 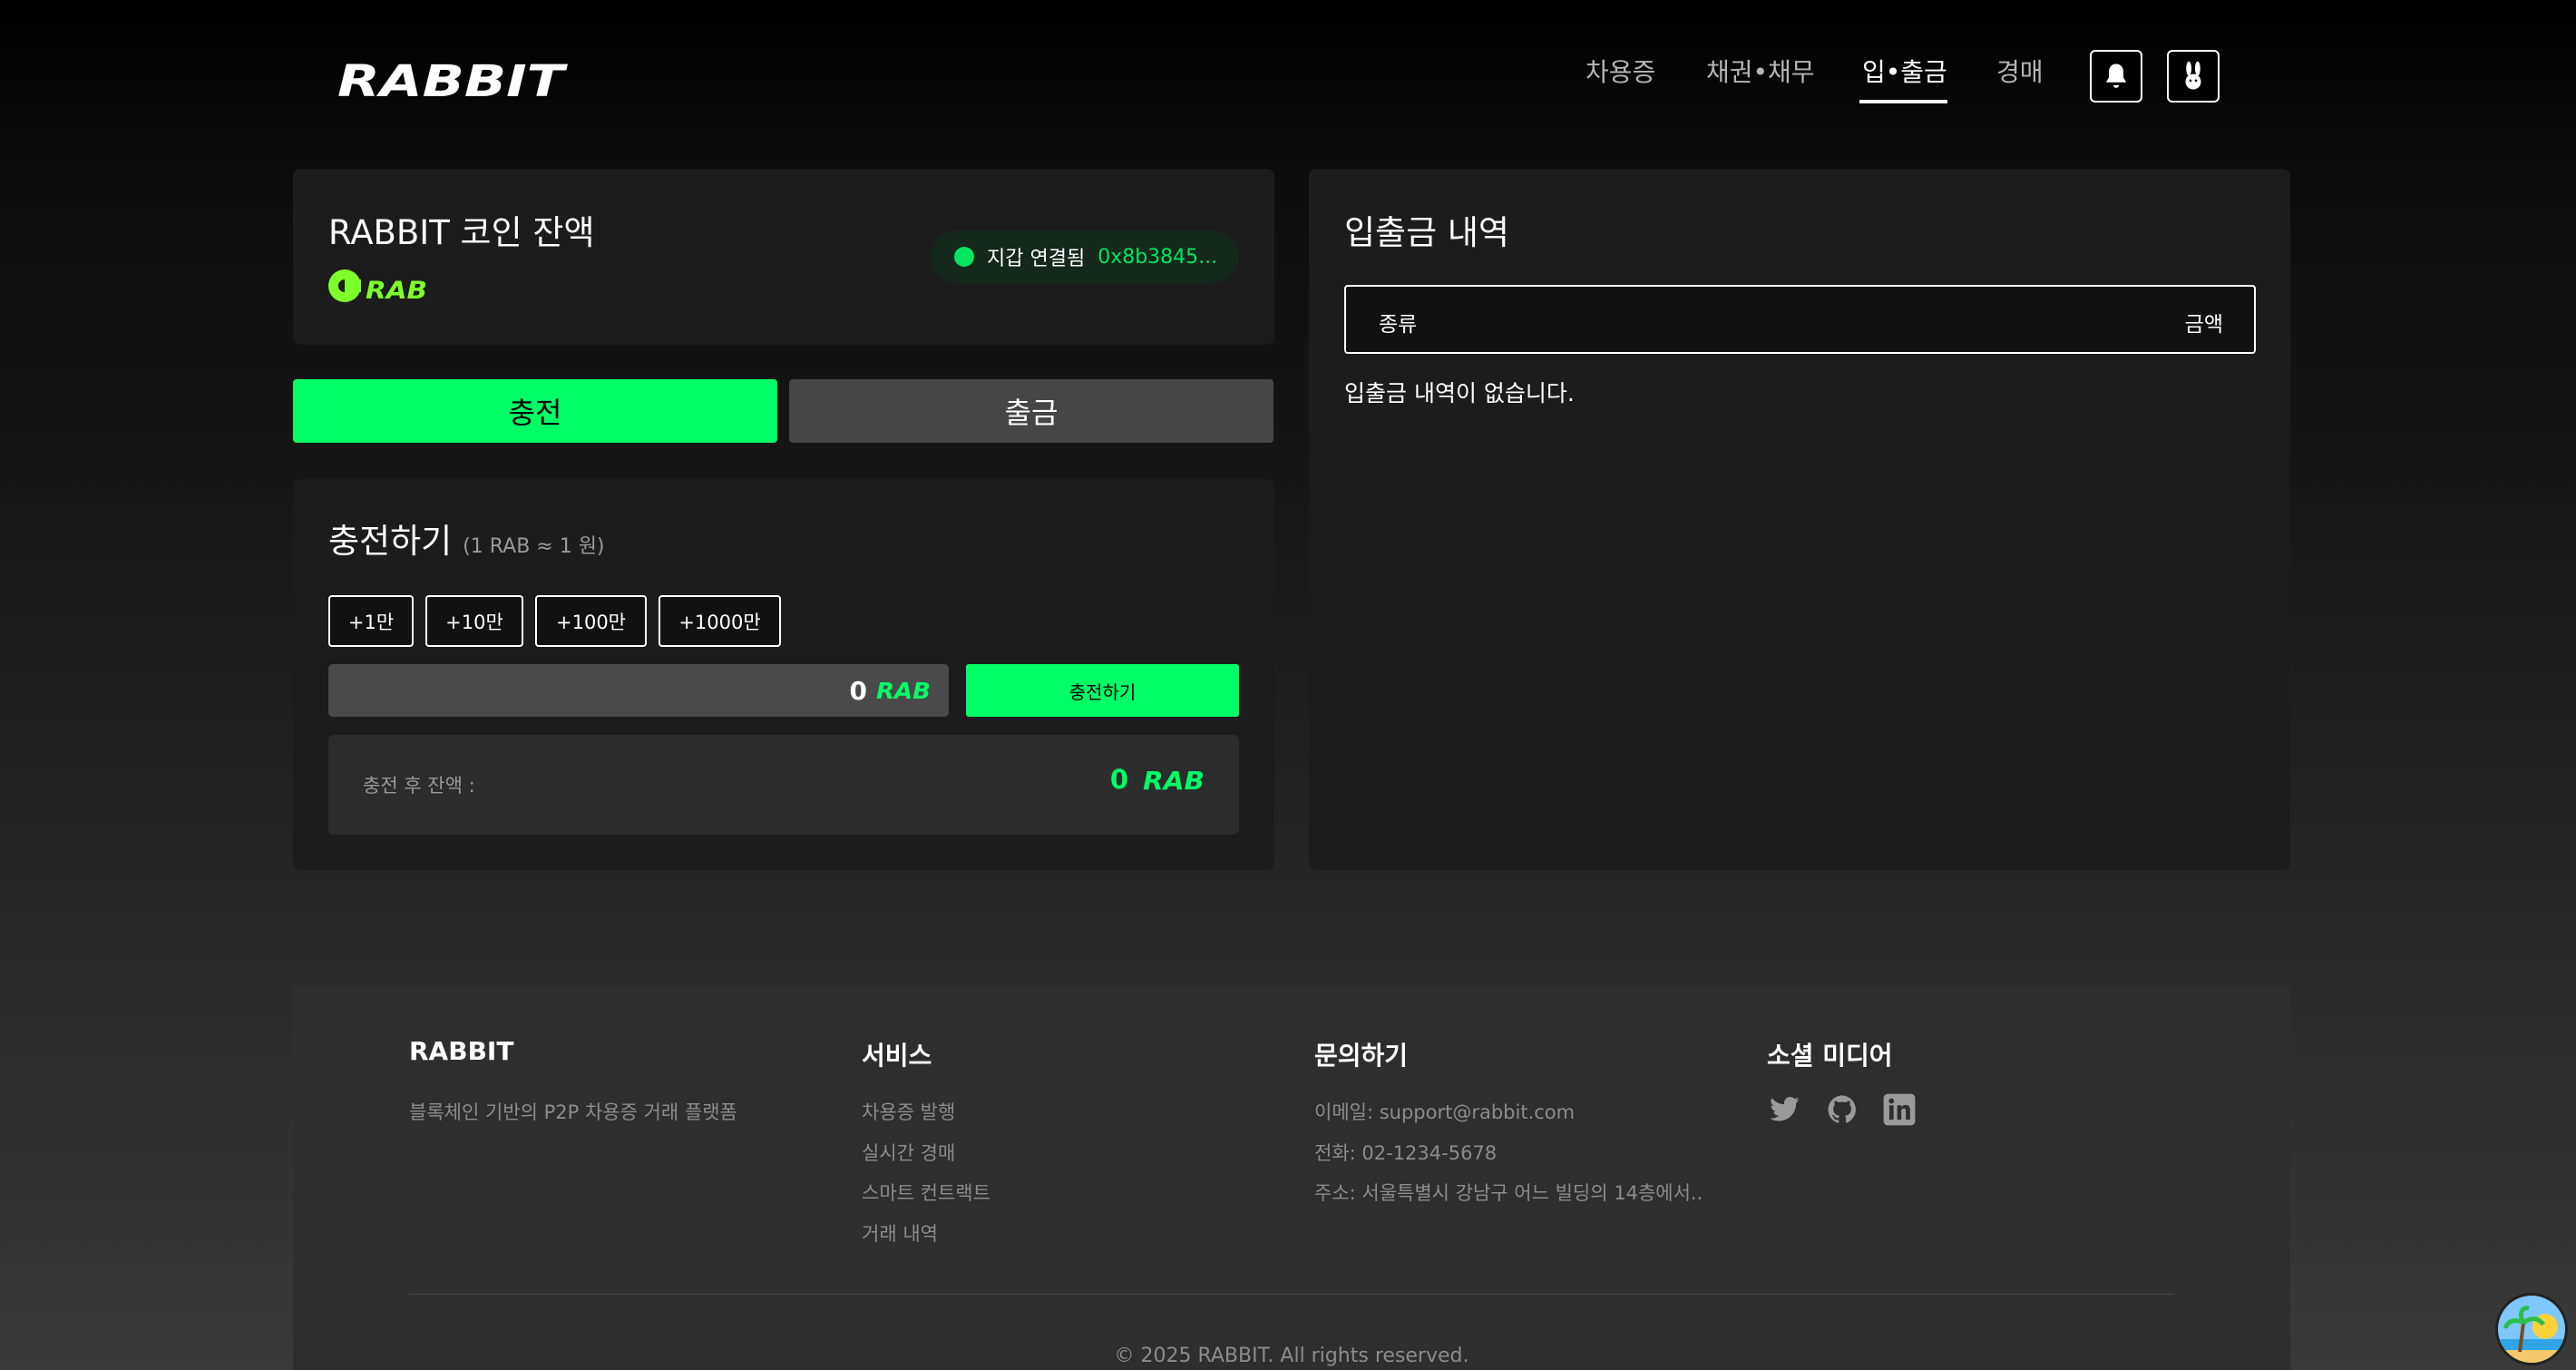 What do you see at coordinates (591, 621) in the screenshot?
I see `preset-1m-button: +100만` at bounding box center [591, 621].